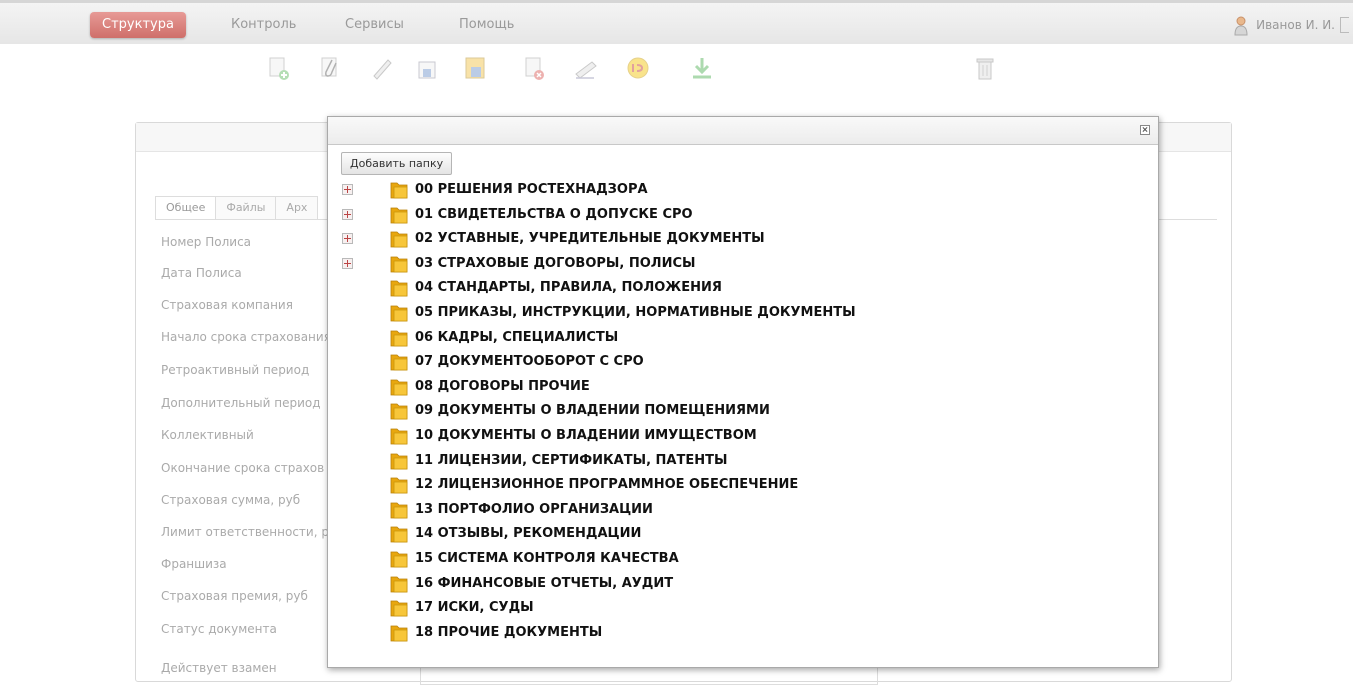 This screenshot has height=685, width=1353. I want to click on tree-row: 04 СТАНДАРТЫ, ПРАВИЛА, ПОЛОЖЕНИЯ, so click(743, 290).